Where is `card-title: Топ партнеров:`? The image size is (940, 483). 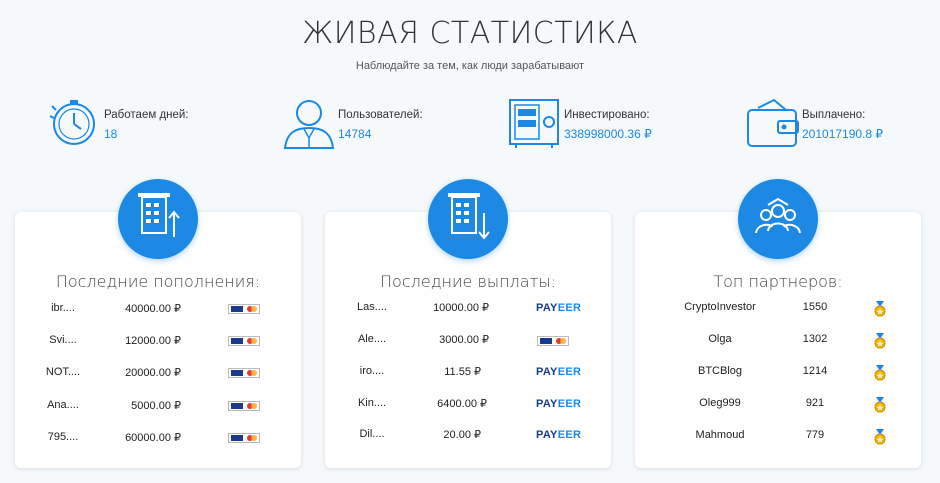 card-title: Топ партнеров: is located at coordinates (778, 281).